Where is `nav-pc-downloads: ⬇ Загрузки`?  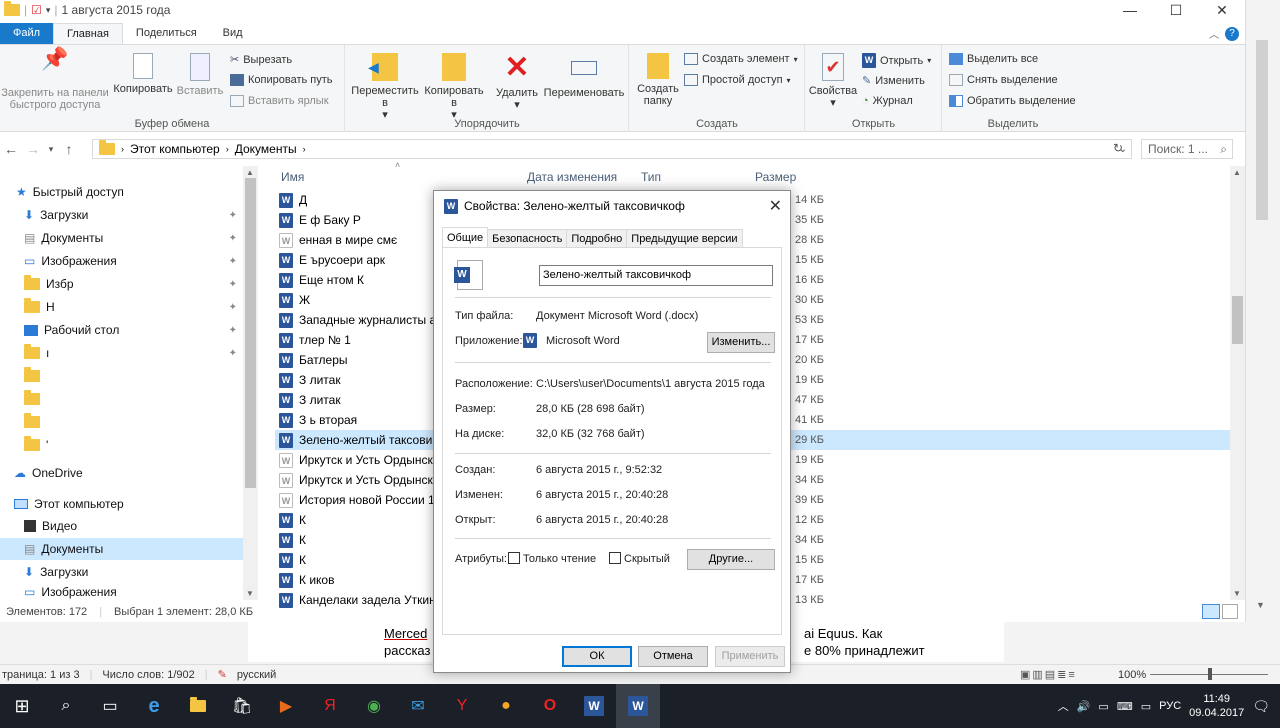
nav-pc-downloads: ⬇ Загрузки is located at coordinates (121, 572).